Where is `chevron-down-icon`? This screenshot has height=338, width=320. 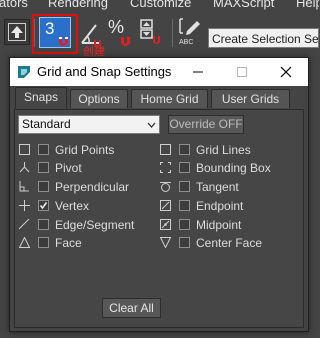 chevron-down-icon is located at coordinates (151, 125).